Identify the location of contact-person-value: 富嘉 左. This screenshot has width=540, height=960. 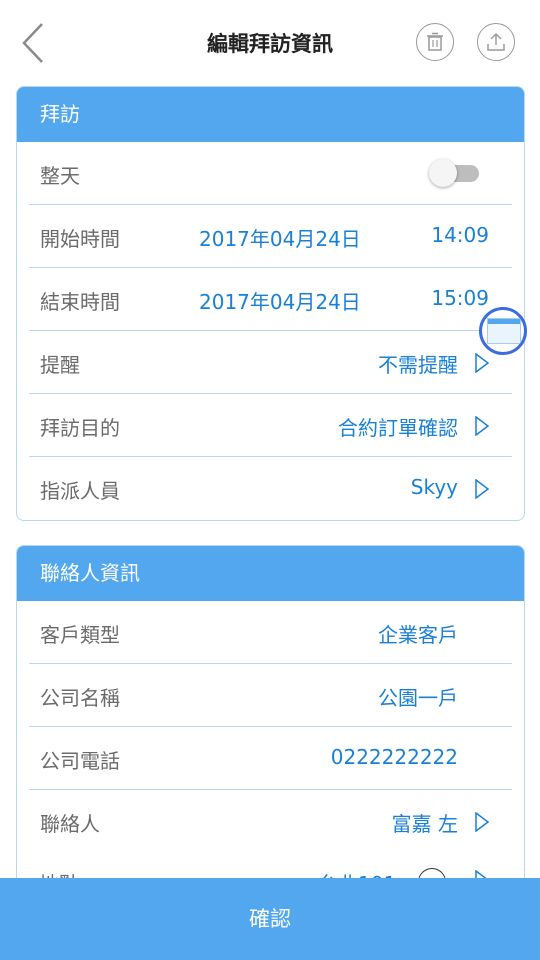
(425, 822).